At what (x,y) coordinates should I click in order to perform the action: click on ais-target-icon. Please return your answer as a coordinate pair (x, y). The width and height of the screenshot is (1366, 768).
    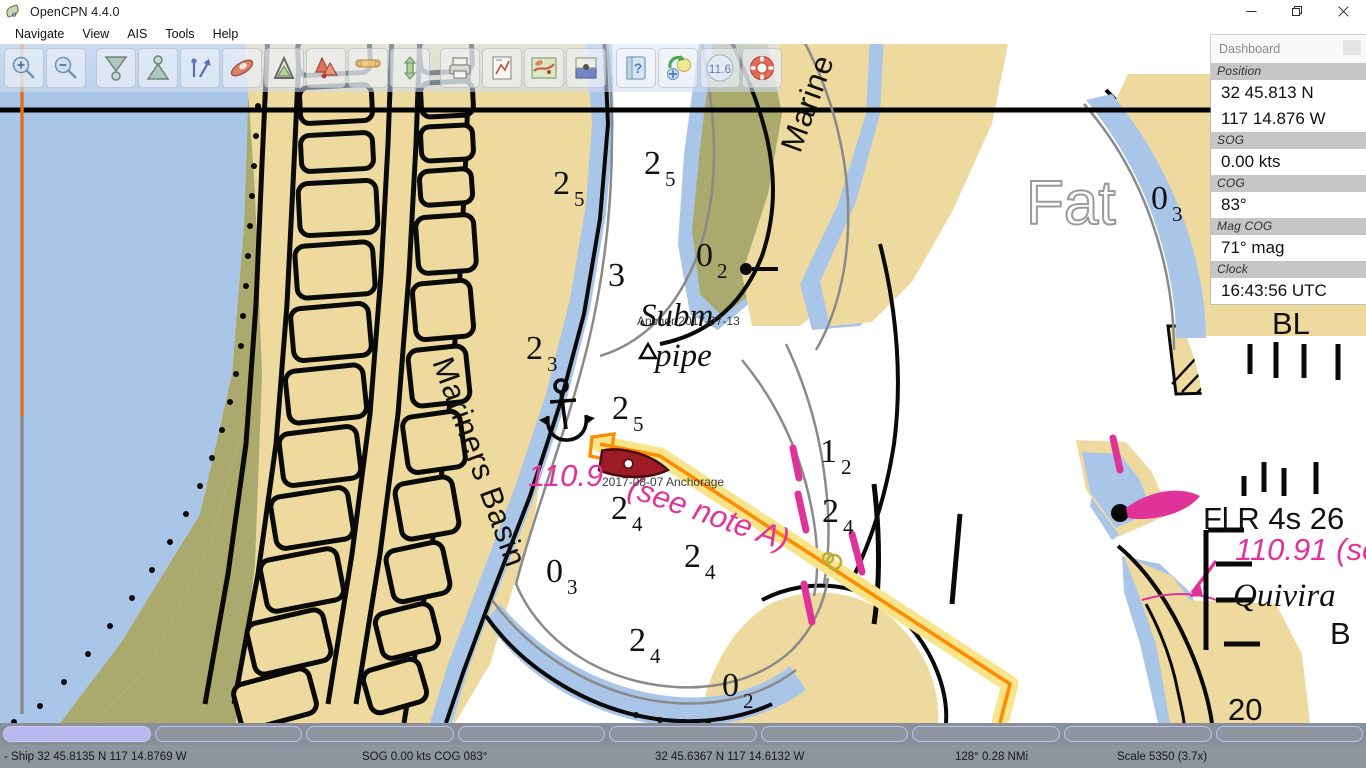
    Looking at the image, I should click on (284, 68).